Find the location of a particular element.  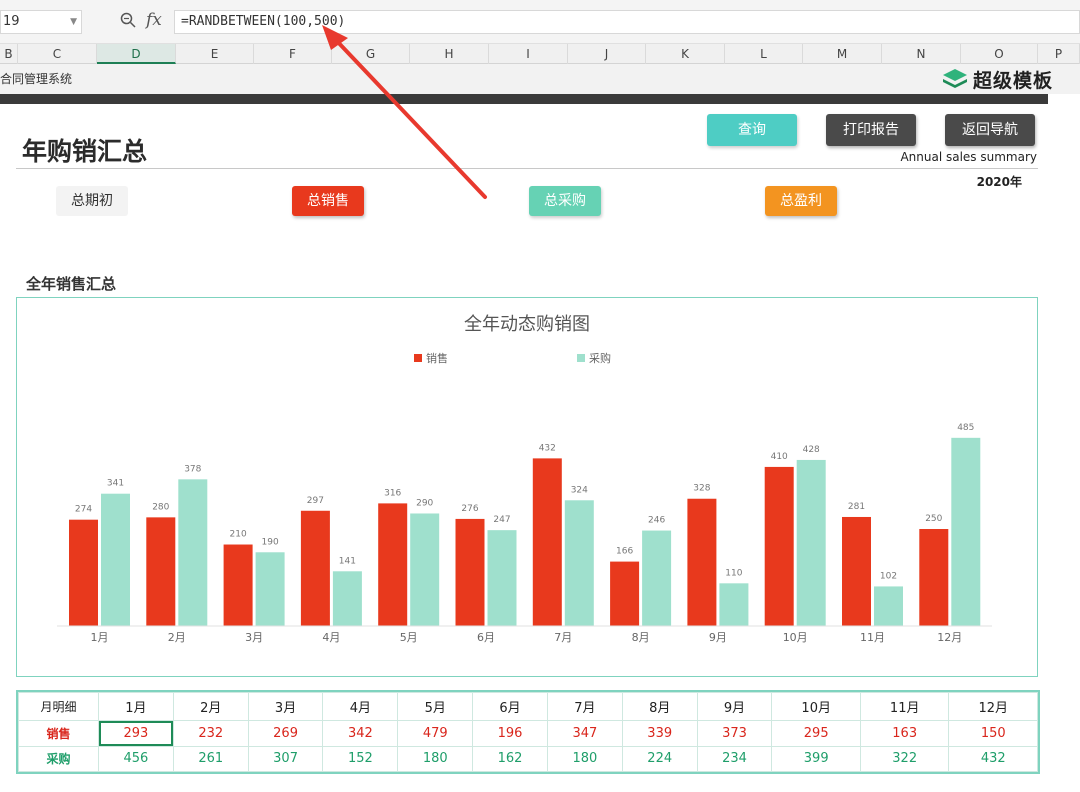

table-header-row-cell-9: 9月 is located at coordinates (734, 706).